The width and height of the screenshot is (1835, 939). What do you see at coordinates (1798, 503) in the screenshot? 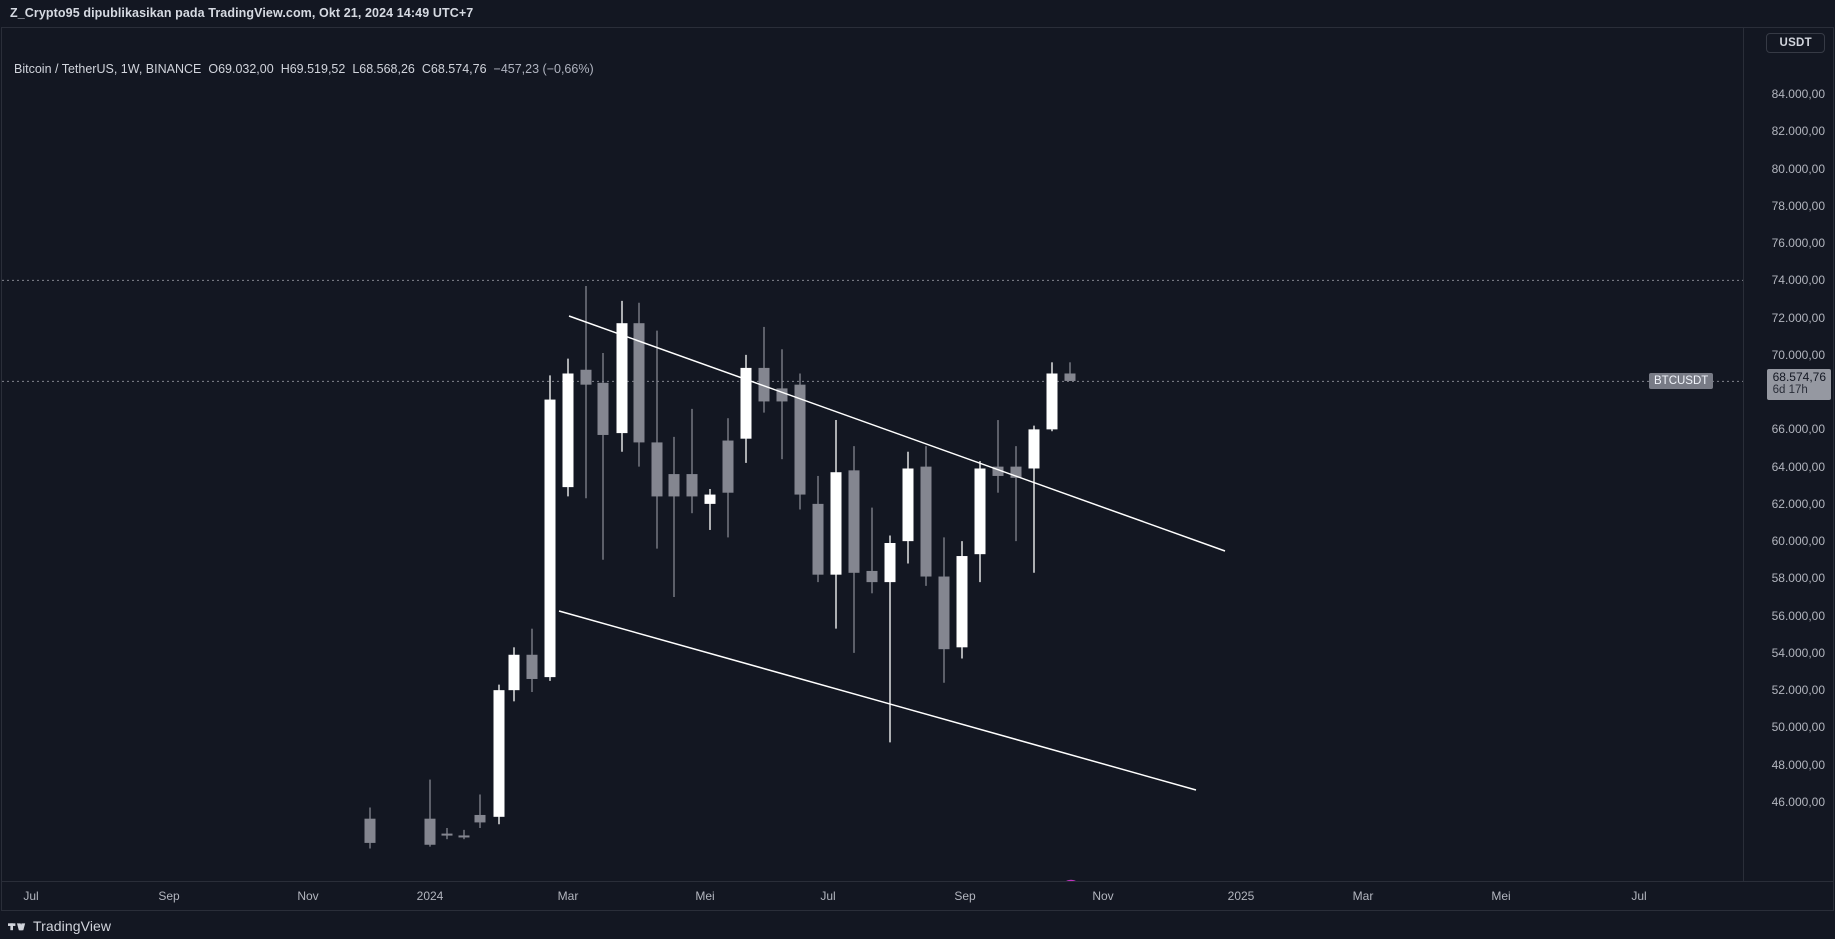
I see `price-tick-62000: 62.000,00` at bounding box center [1798, 503].